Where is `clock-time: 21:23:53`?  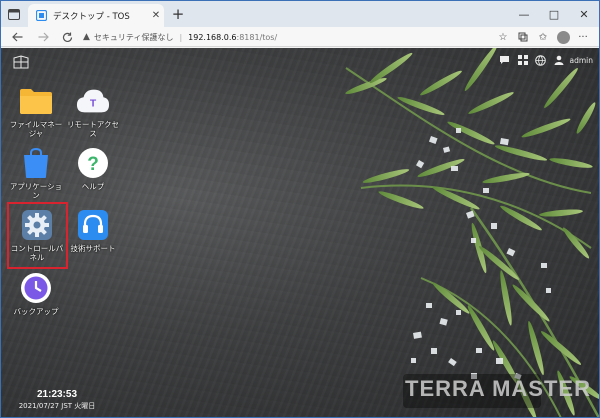 clock-time: 21:23:53 is located at coordinates (57, 394).